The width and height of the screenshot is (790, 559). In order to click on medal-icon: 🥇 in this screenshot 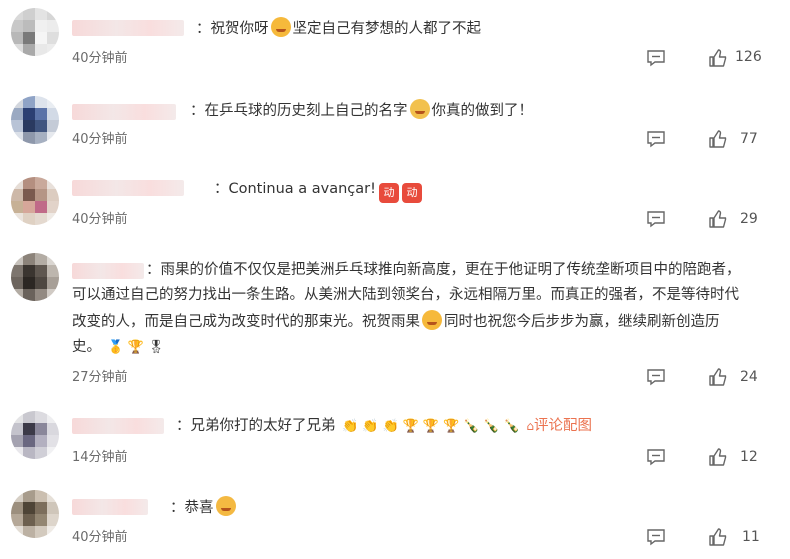, I will do `click(115, 347)`.